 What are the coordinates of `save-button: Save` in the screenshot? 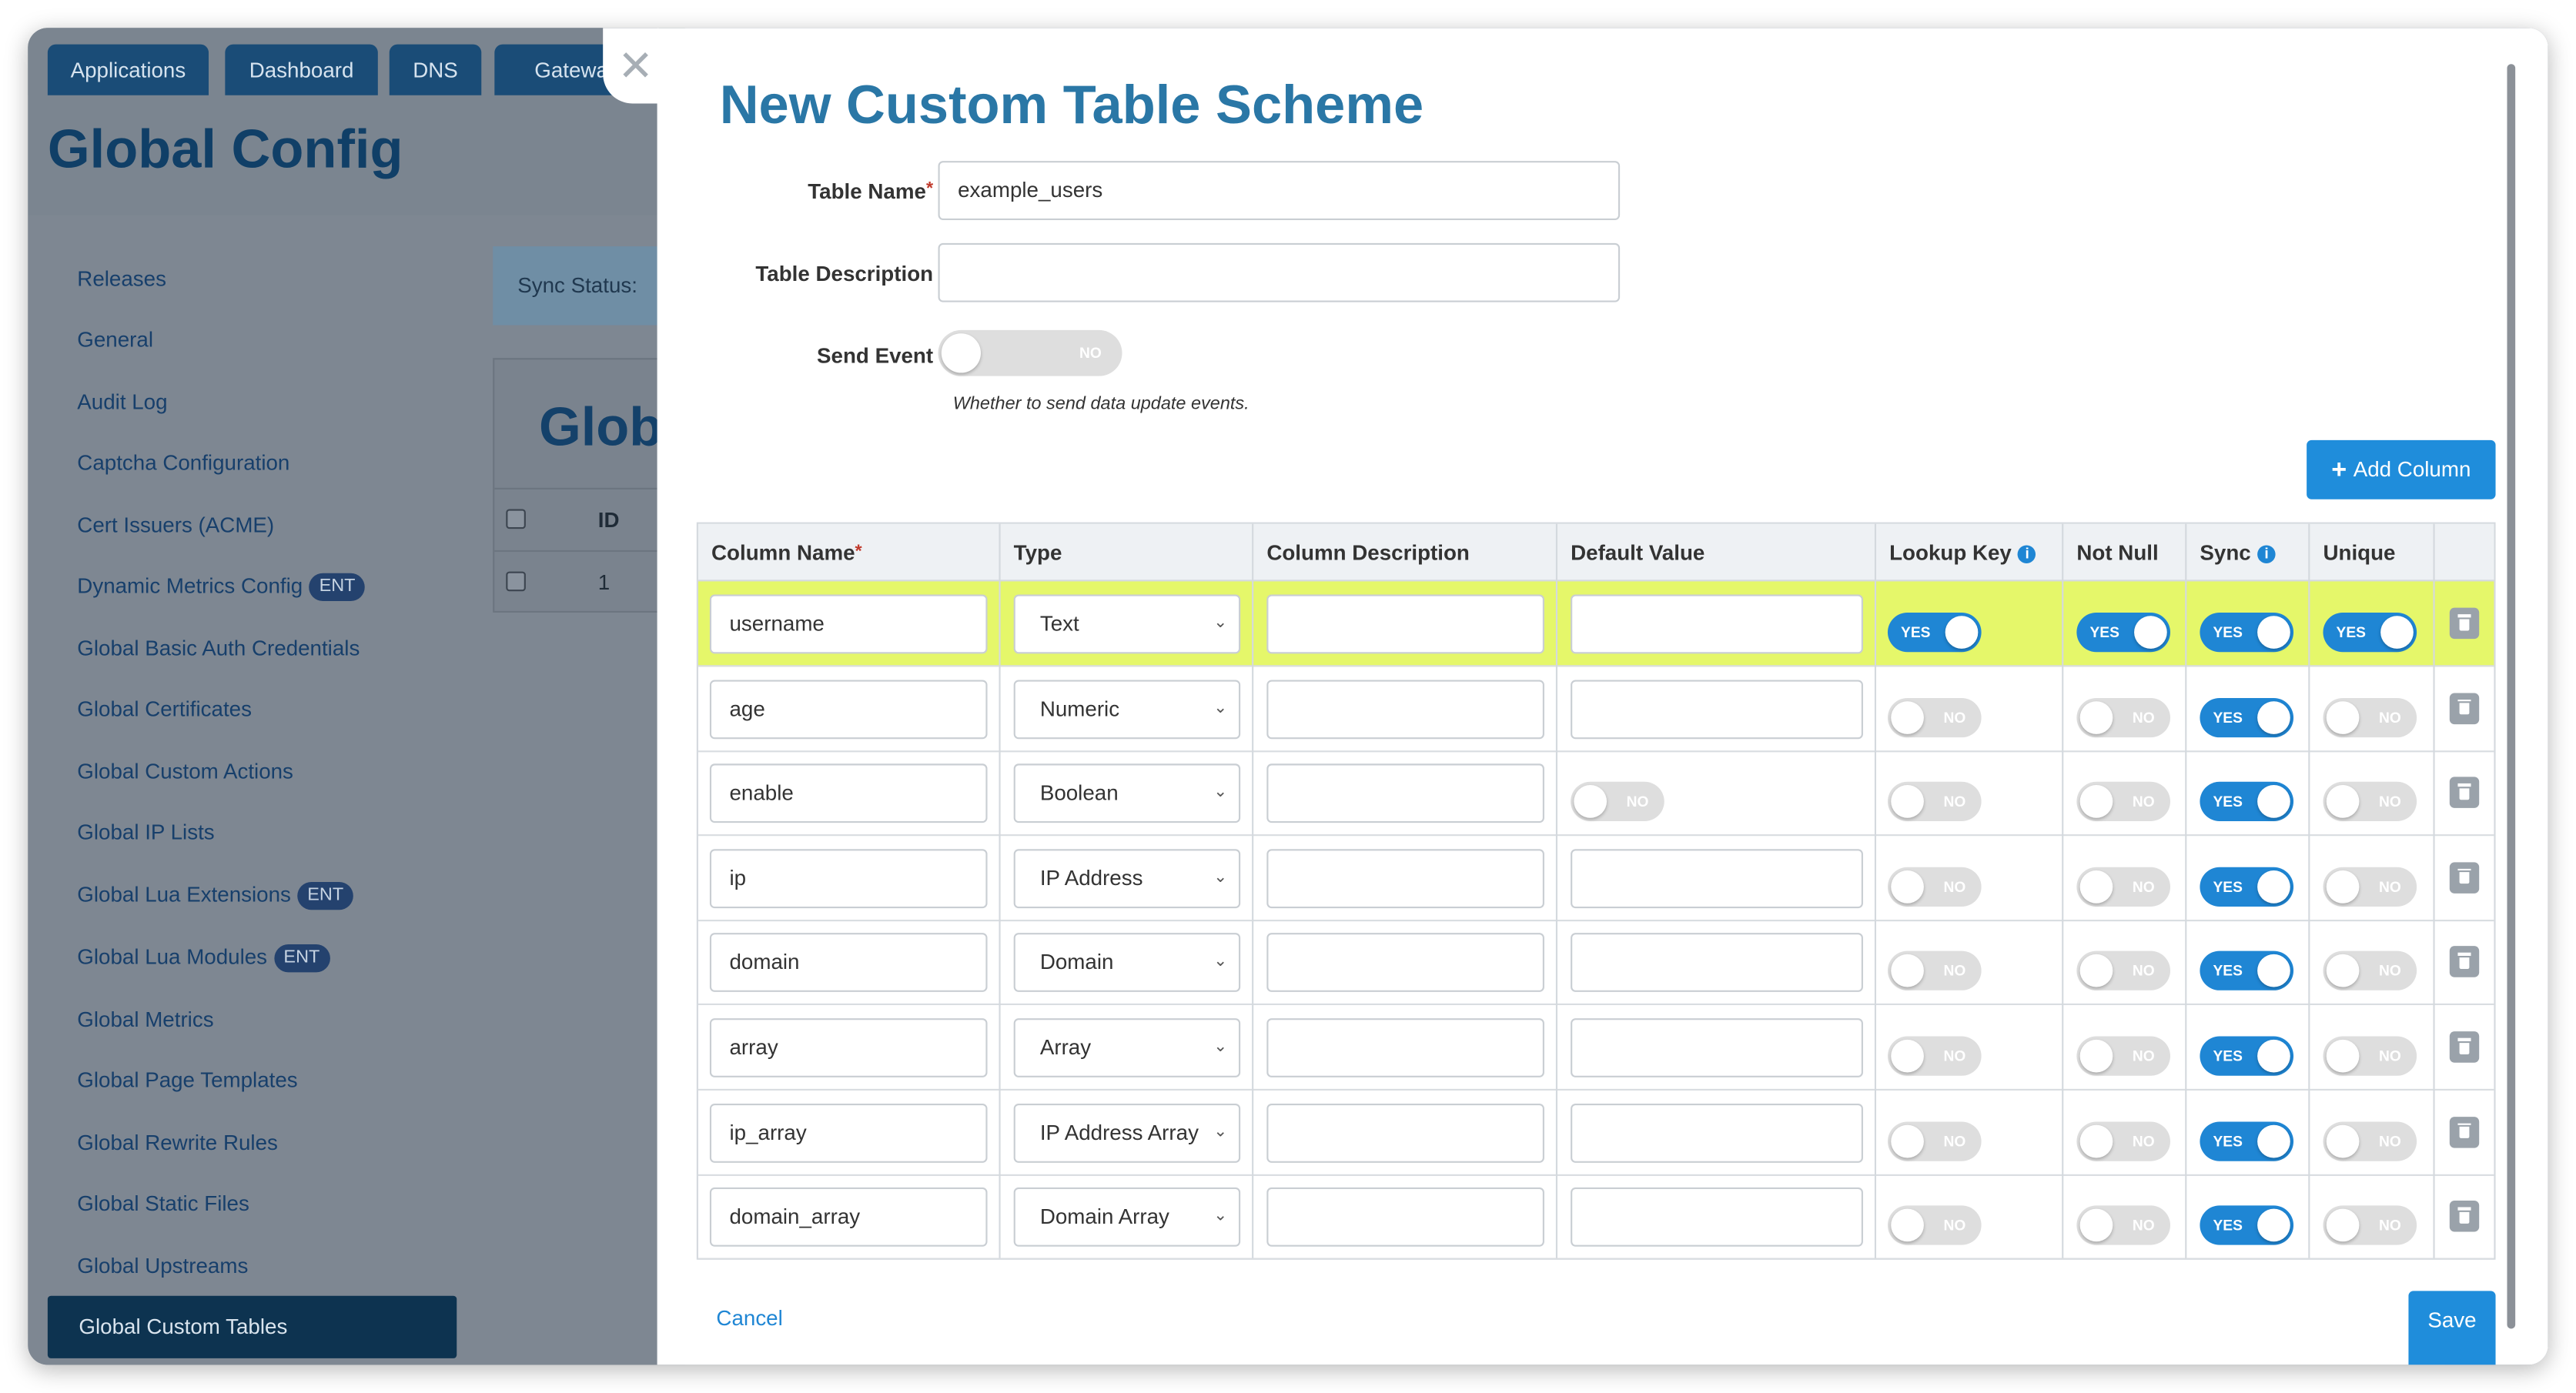 It's located at (2452, 1328).